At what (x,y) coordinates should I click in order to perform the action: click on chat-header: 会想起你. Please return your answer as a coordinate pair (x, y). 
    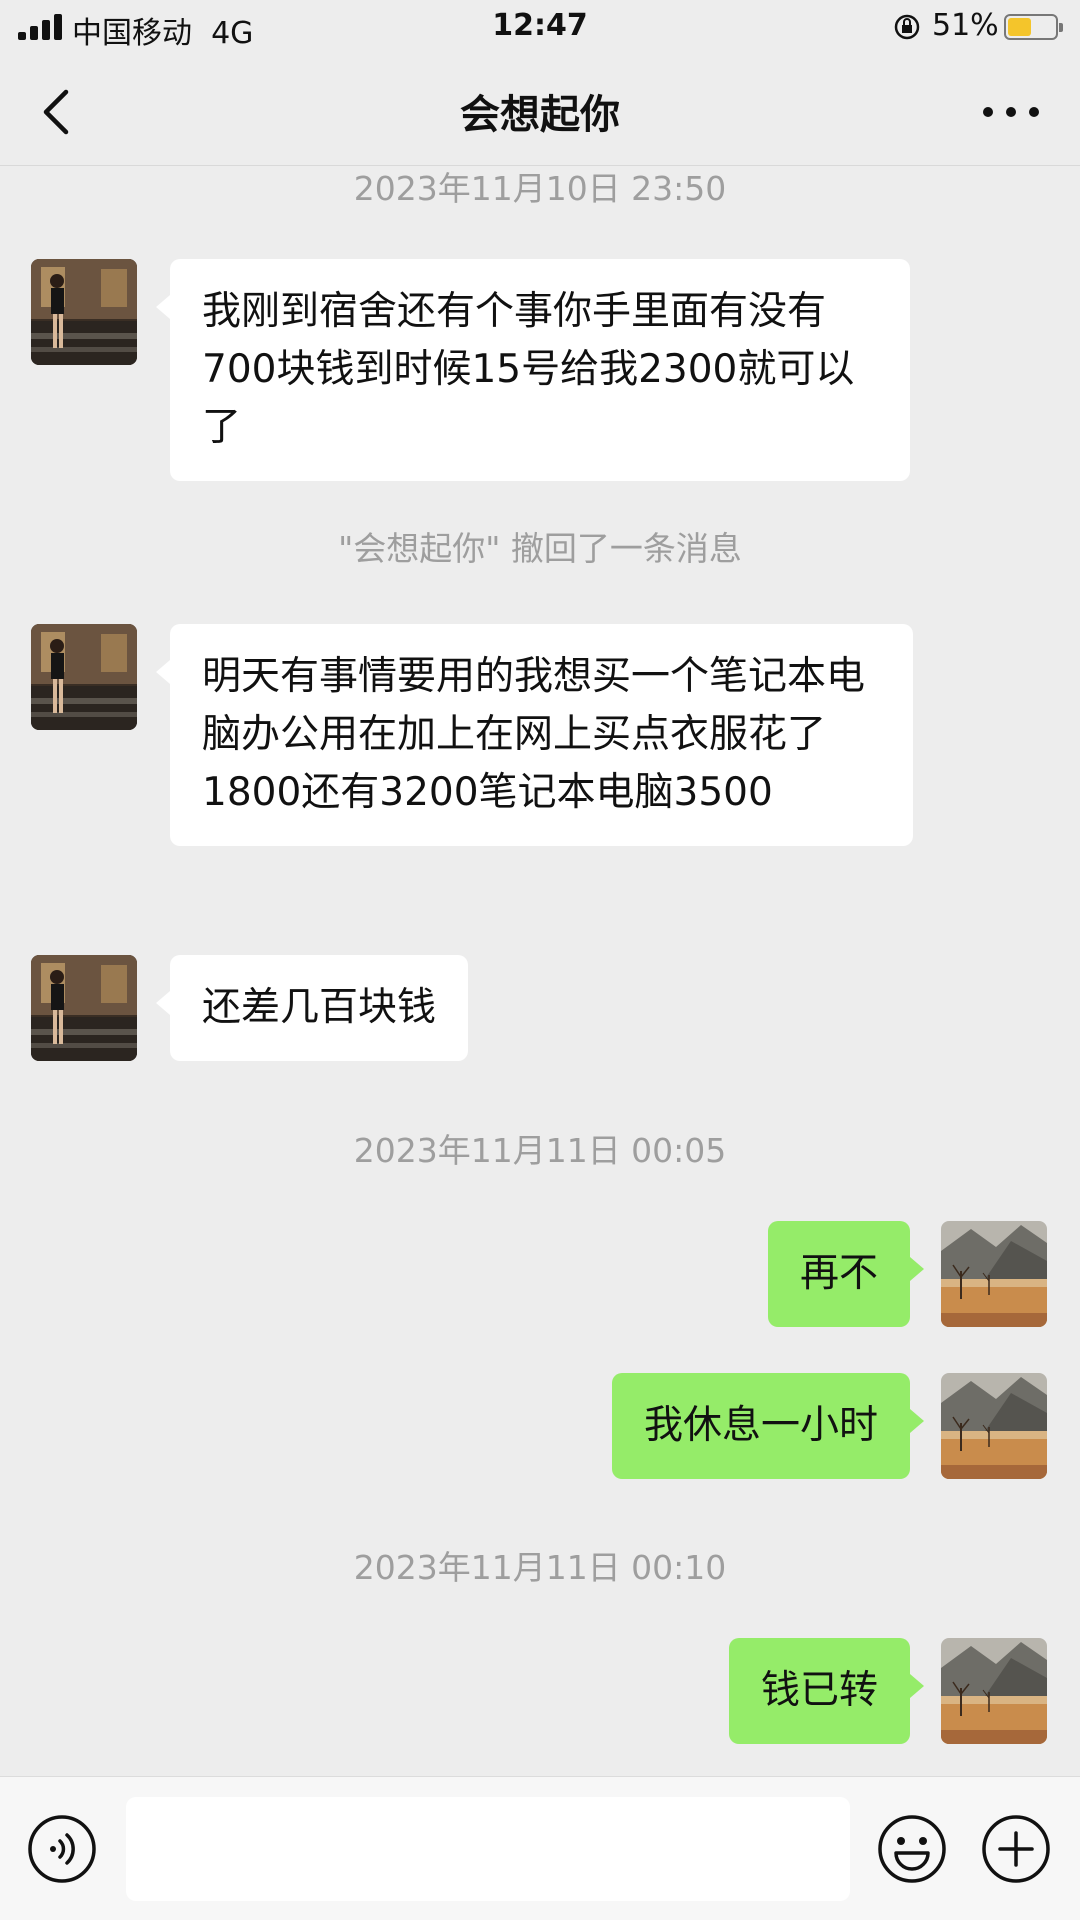
    Looking at the image, I should click on (540, 111).